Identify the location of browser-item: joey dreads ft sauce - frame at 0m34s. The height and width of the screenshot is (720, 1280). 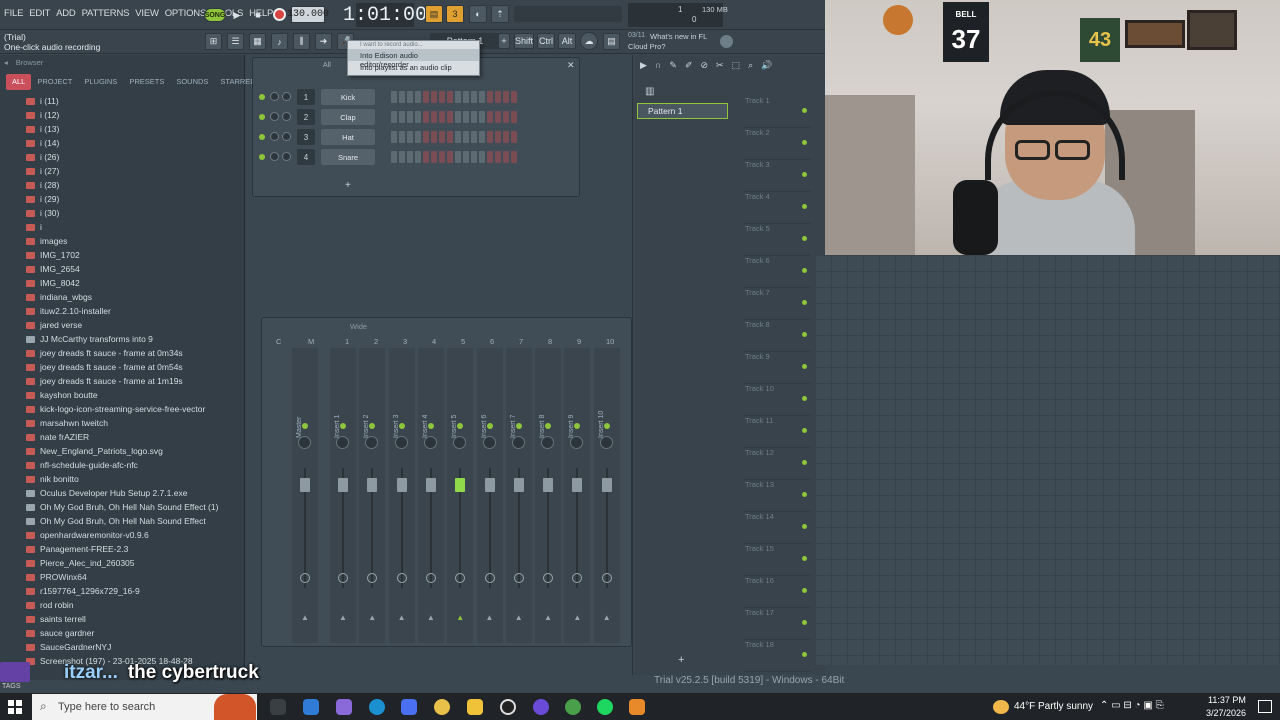
(122, 353).